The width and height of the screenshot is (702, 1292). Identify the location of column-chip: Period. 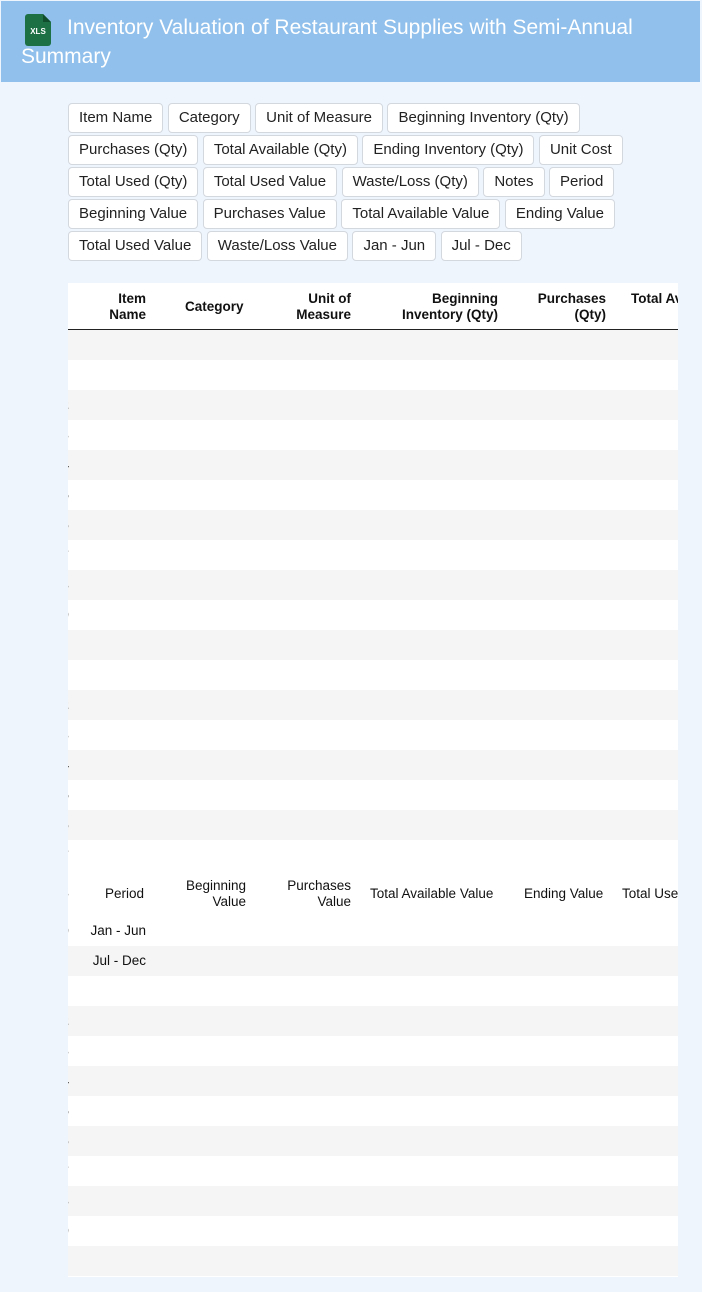
(581, 182).